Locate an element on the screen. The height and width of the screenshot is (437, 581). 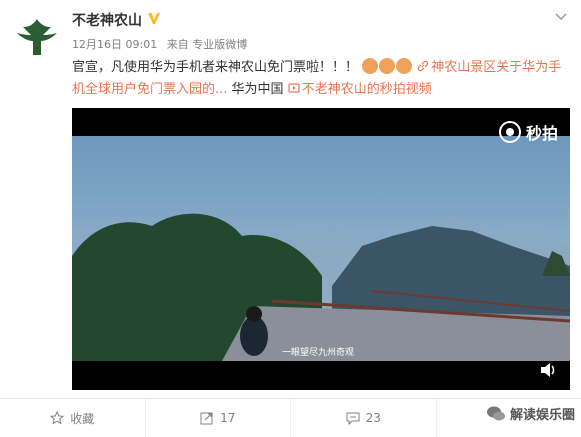
favorite-label: 收藏 is located at coordinates (82, 418).